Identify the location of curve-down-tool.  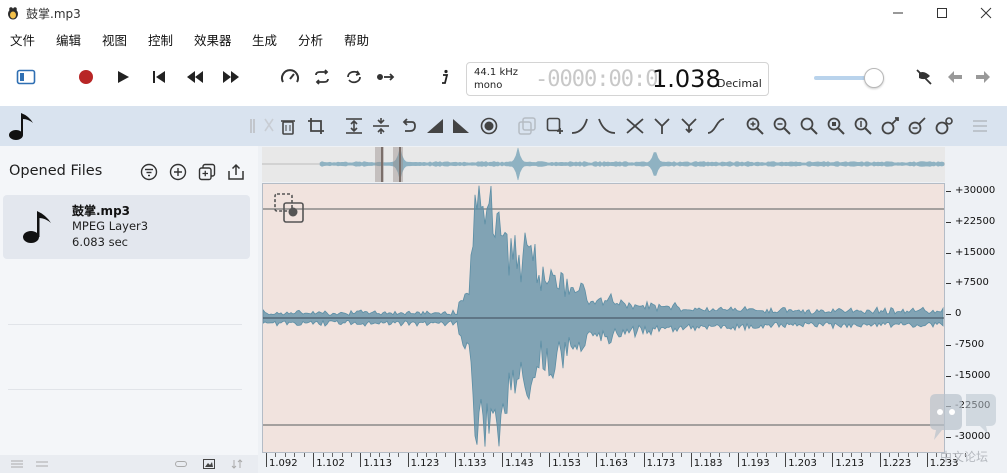
(607, 126).